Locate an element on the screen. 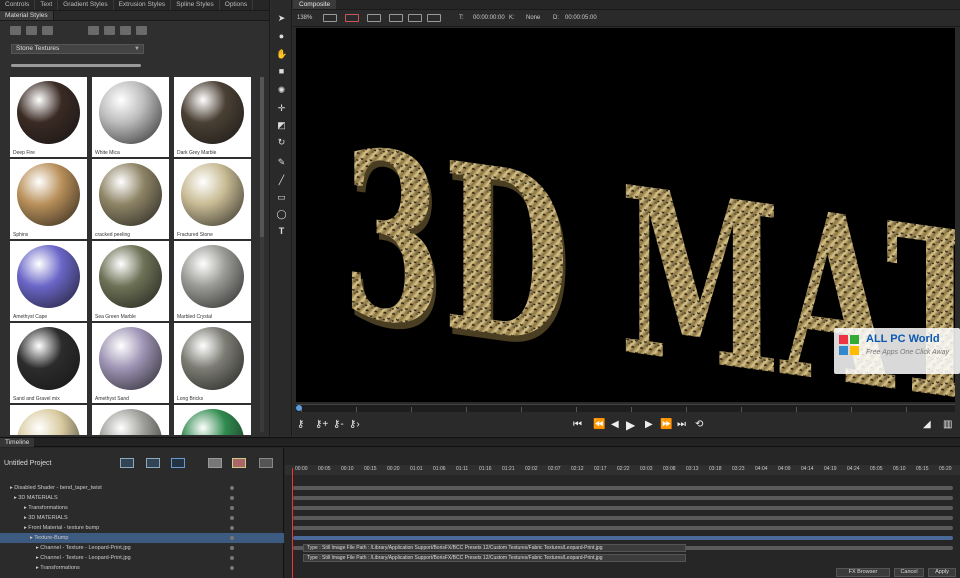 Image resolution: width=960 pixels, height=578 pixels. camera-view-icon is located at coordinates (153, 463).